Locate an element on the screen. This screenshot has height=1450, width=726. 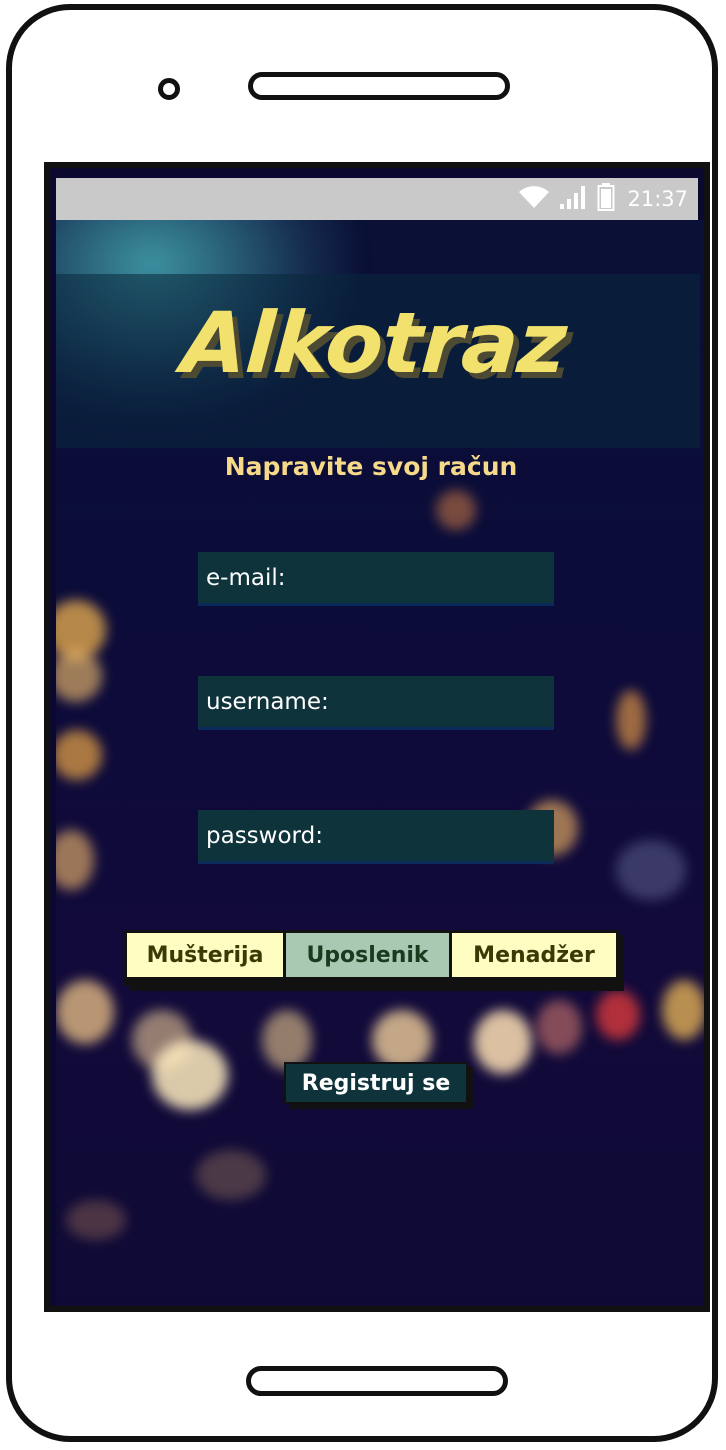
camera-icon is located at coordinates (169, 89).